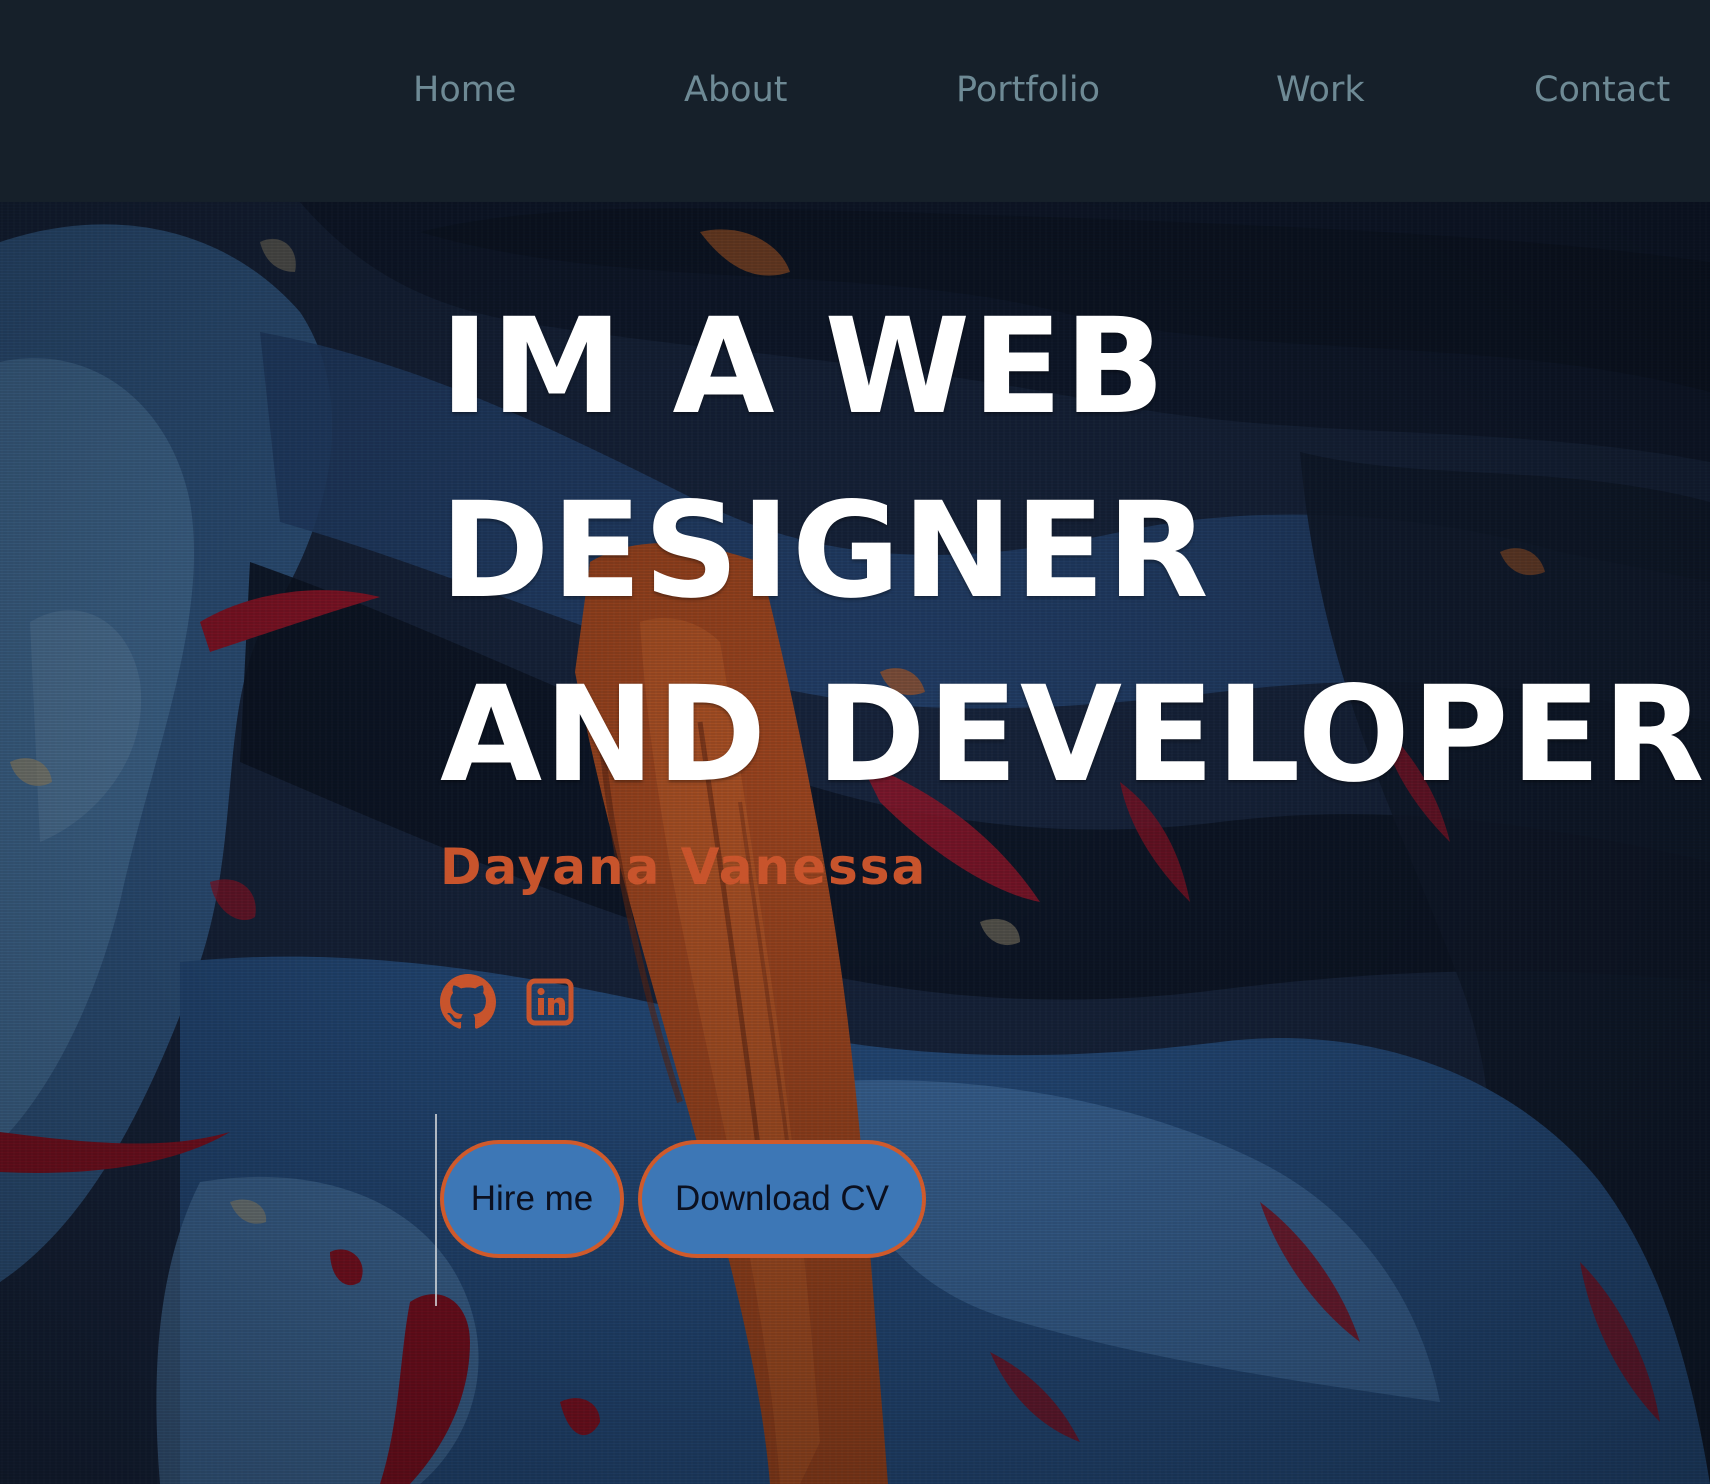 Image resolution: width=1710 pixels, height=1484 pixels. I want to click on headline-line-3: AND DEVELOPER, so click(1073, 735).